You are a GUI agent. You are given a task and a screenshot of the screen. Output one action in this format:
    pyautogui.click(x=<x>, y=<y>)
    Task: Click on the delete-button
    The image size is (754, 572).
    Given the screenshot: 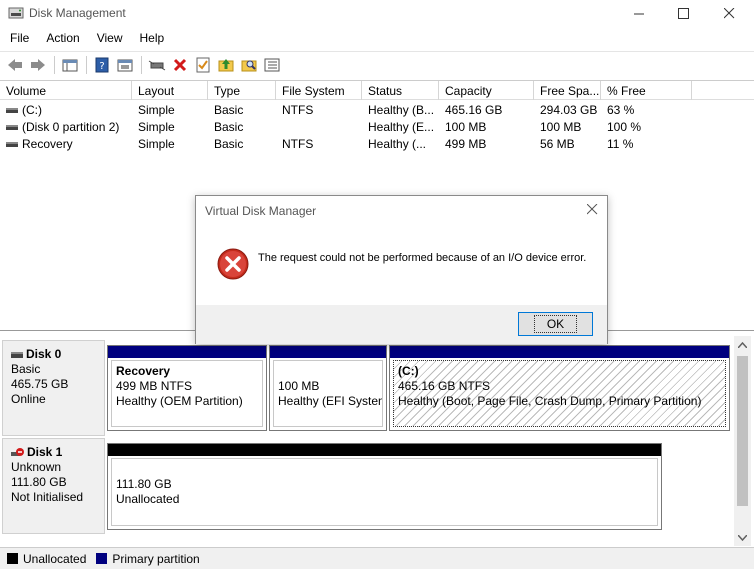 What is the action you would take?
    pyautogui.click(x=180, y=65)
    